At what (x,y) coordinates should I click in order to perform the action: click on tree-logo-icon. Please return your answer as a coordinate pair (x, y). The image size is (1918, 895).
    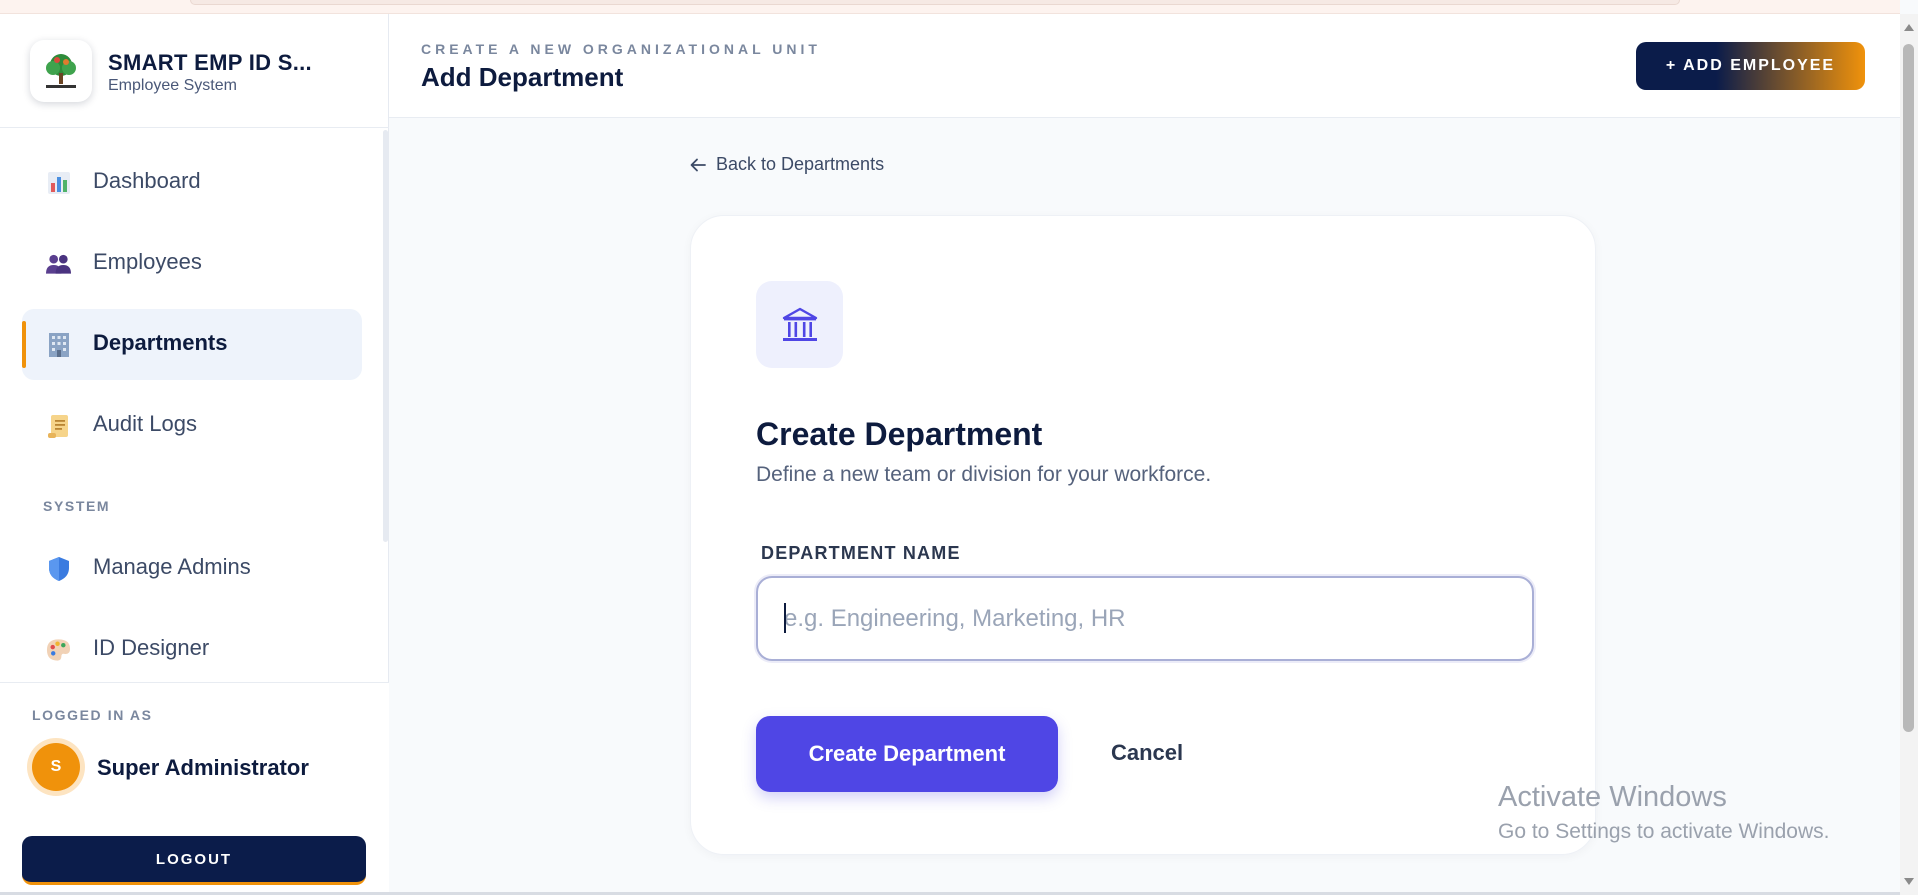
    Looking at the image, I should click on (61, 71).